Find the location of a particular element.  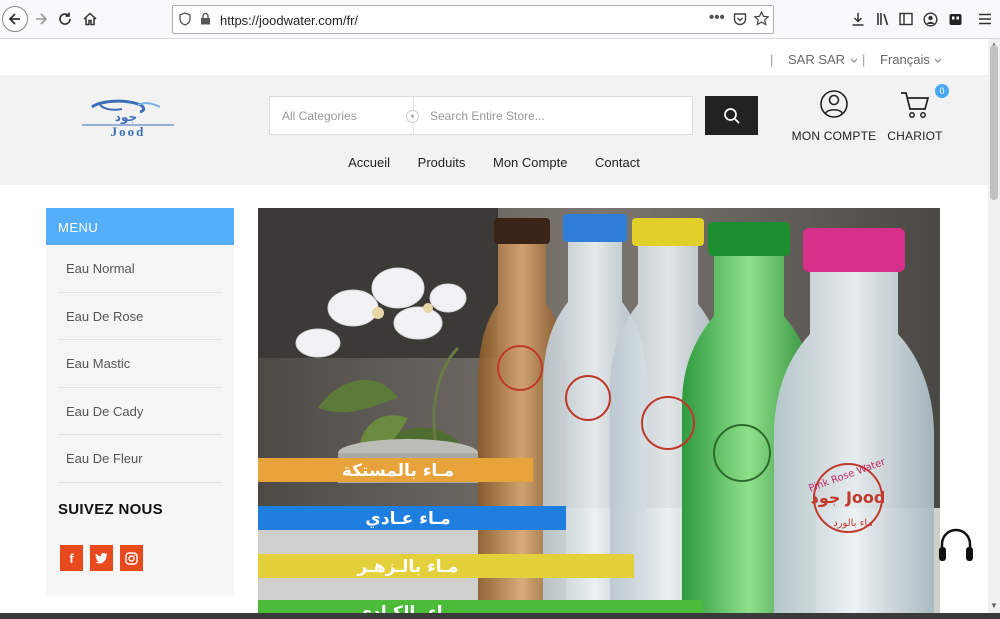

user-icon is located at coordinates (834, 104).